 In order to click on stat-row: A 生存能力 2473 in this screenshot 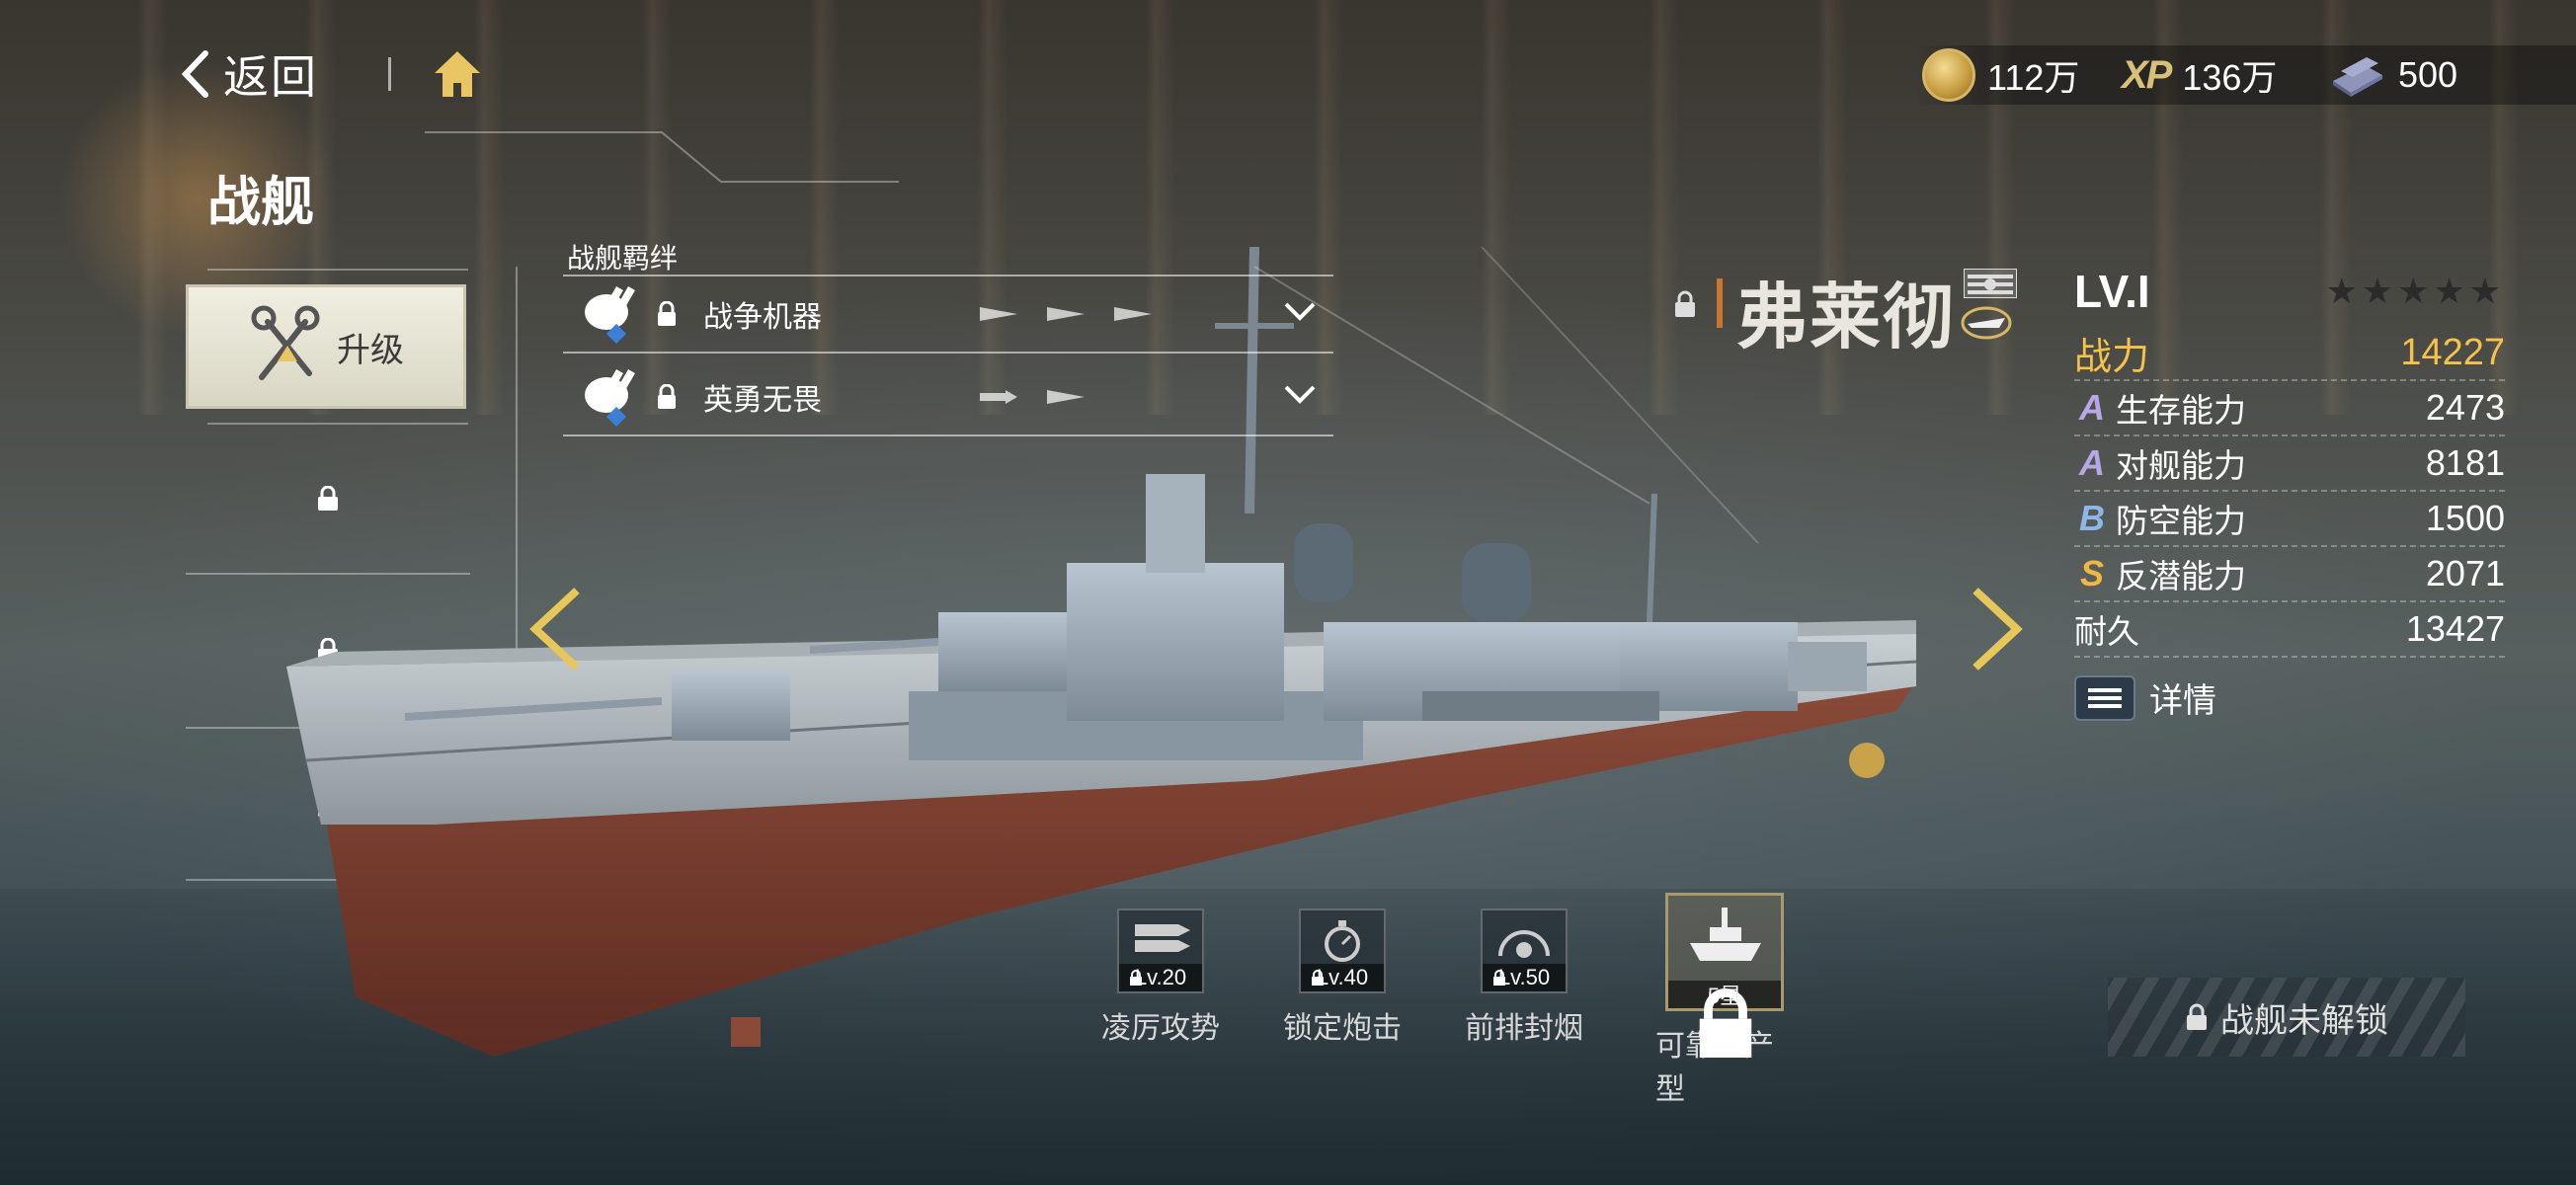, I will do `click(2289, 409)`.